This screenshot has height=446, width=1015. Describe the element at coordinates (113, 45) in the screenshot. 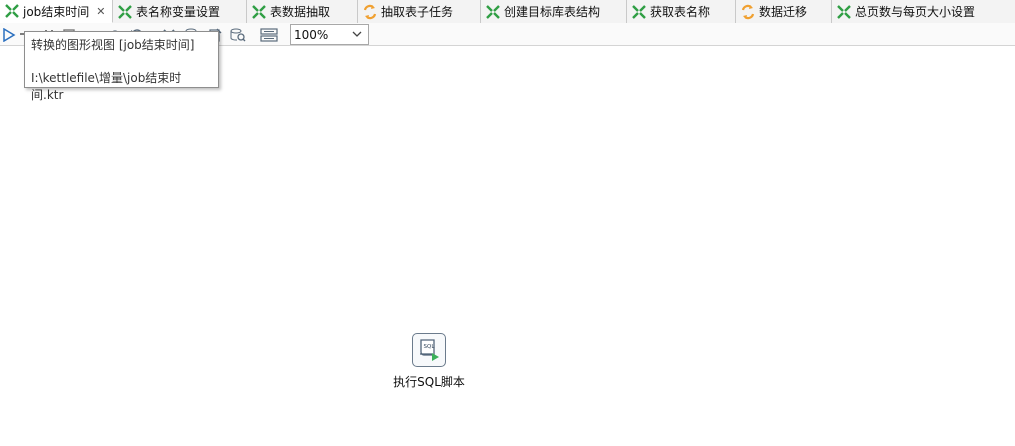

I see `tooltip-title: 转换的图形视图 [job结束时间]` at that location.